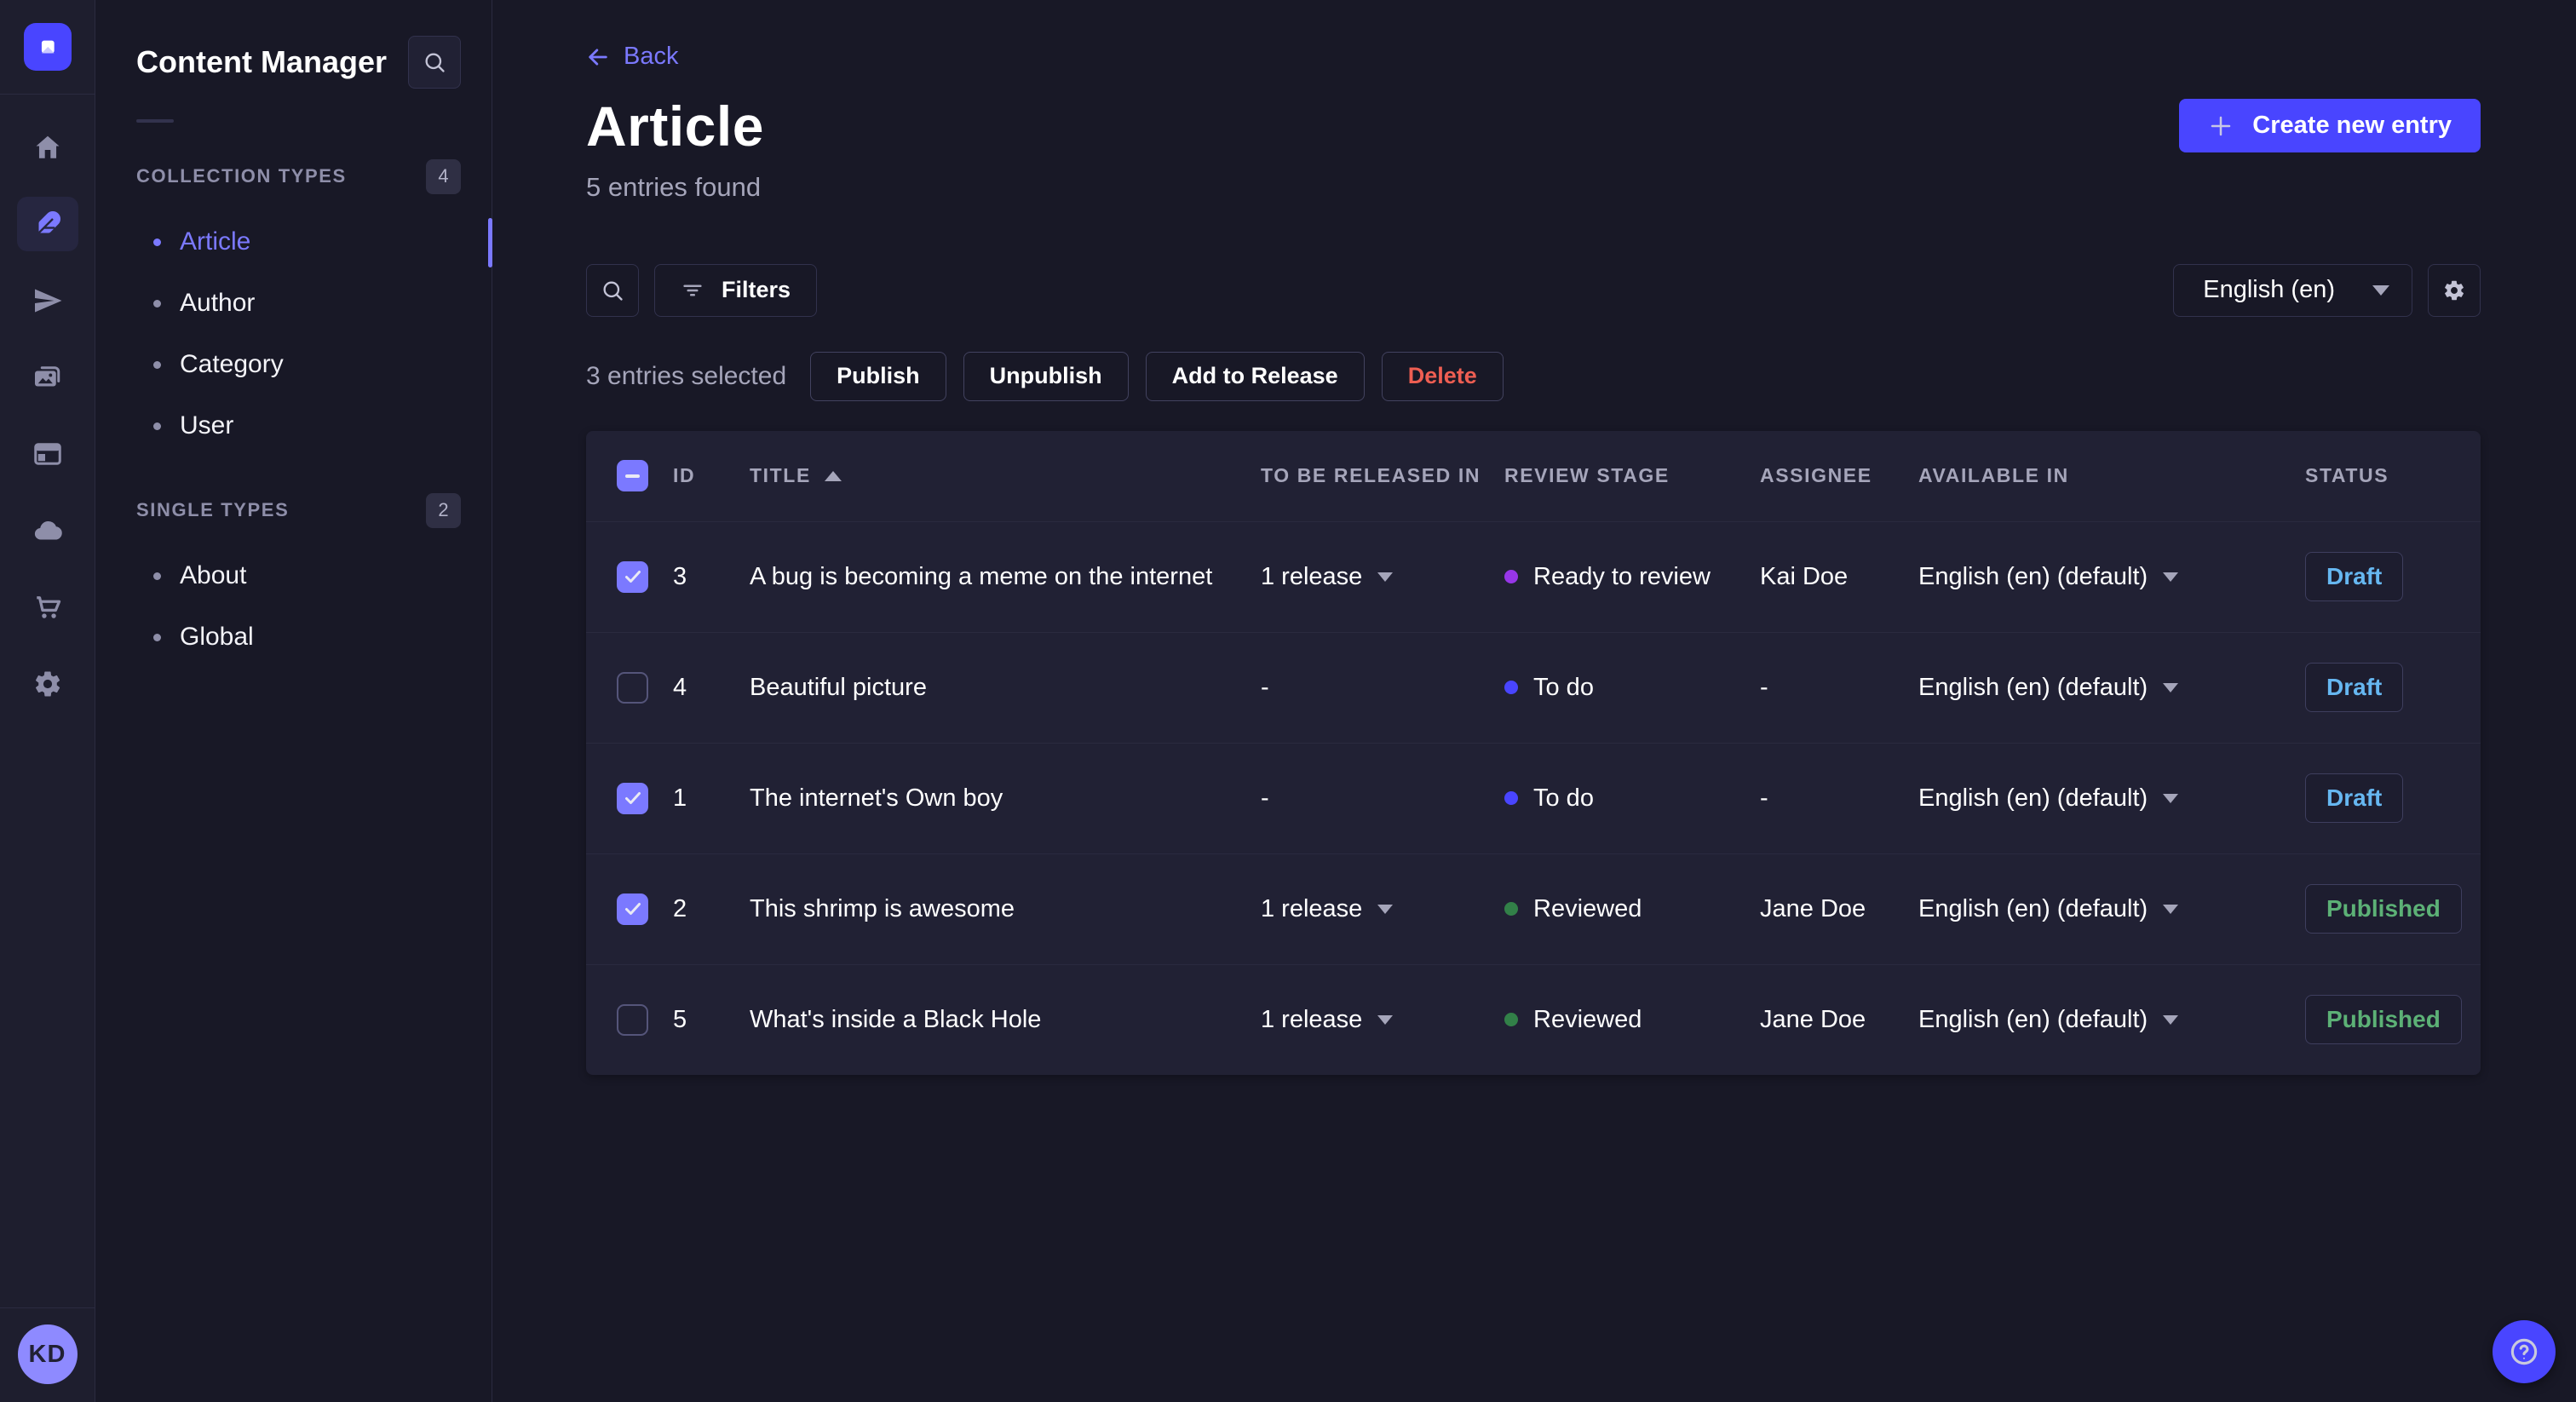 The image size is (2576, 1402). Describe the element at coordinates (736, 290) in the screenshot. I see `filters-button: Filters` at that location.